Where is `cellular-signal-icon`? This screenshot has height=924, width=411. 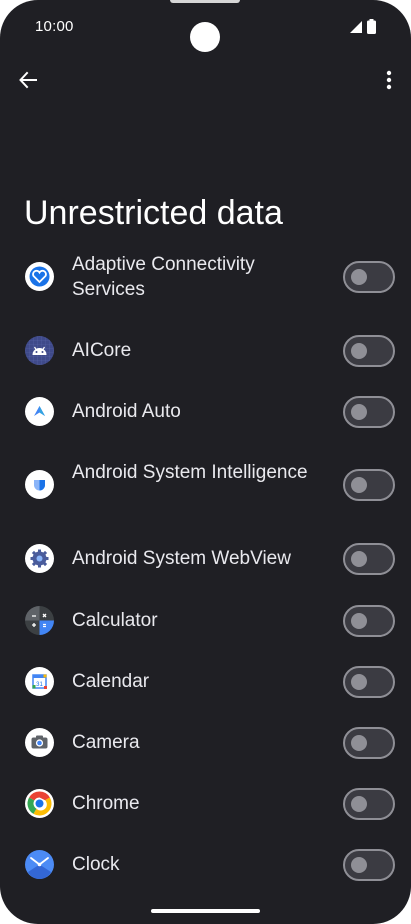
cellular-signal-icon is located at coordinates (356, 27).